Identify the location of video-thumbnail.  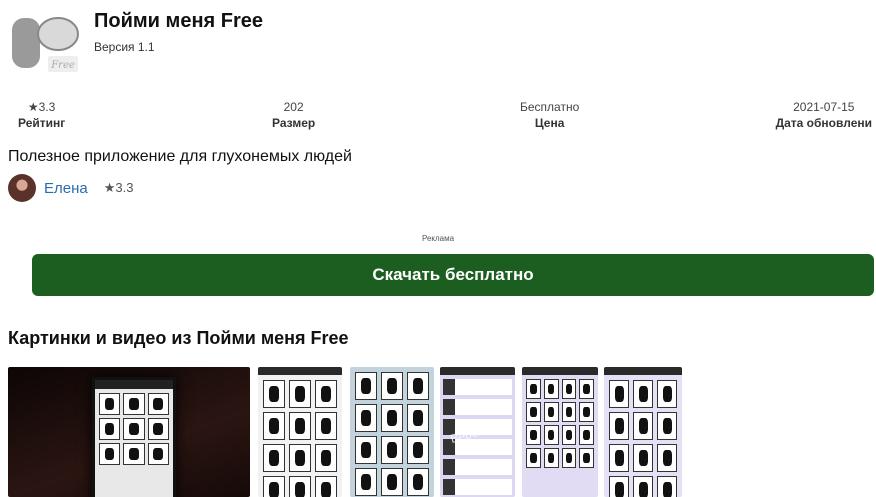
(129, 432).